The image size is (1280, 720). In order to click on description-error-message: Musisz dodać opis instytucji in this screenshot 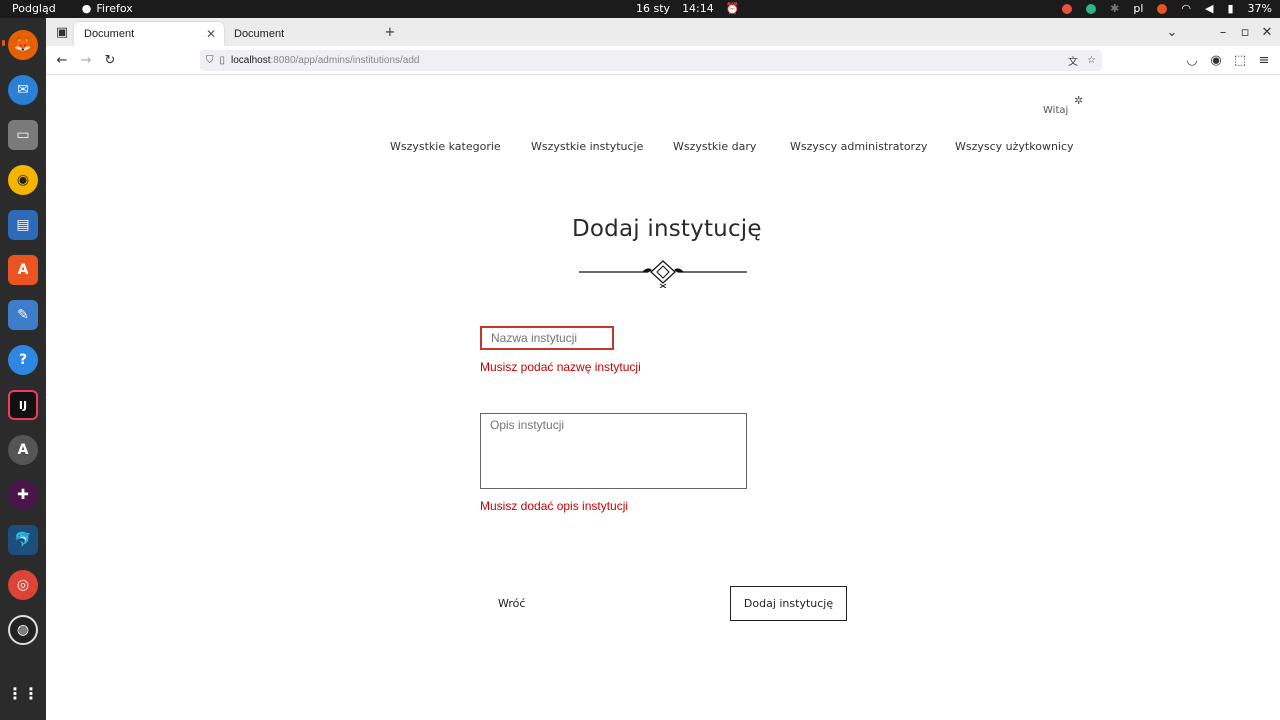, I will do `click(554, 506)`.